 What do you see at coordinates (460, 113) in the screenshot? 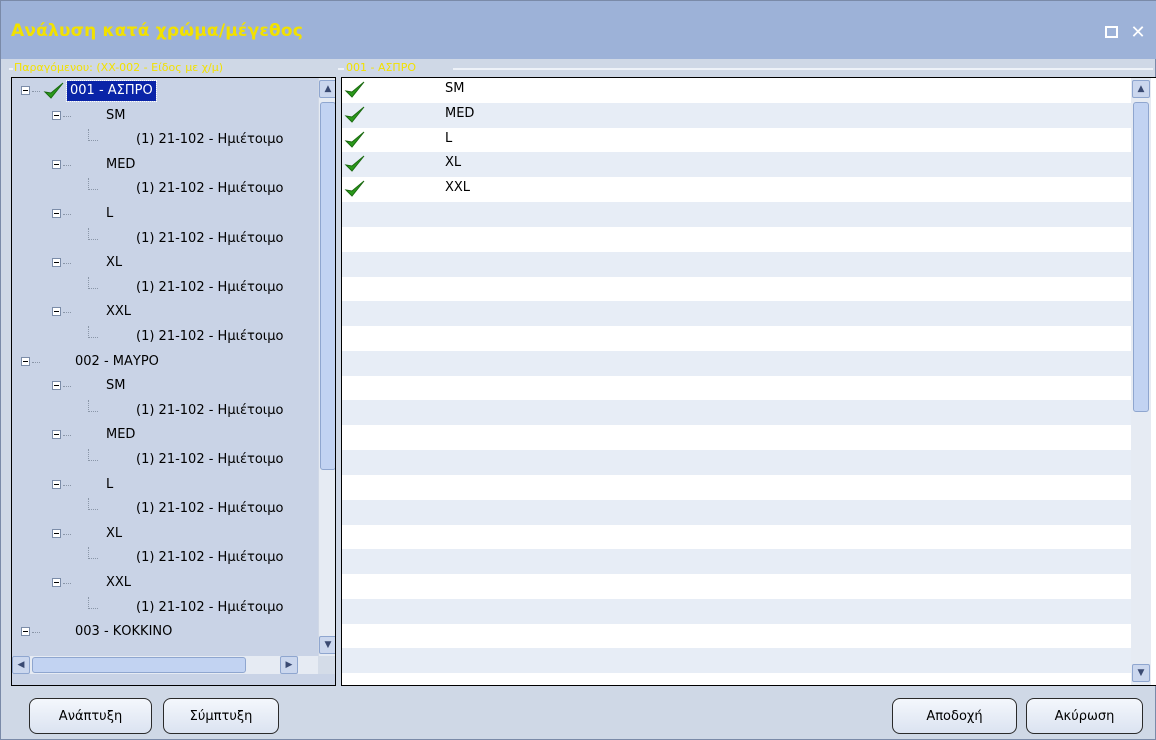
I see `size-label: MED` at bounding box center [460, 113].